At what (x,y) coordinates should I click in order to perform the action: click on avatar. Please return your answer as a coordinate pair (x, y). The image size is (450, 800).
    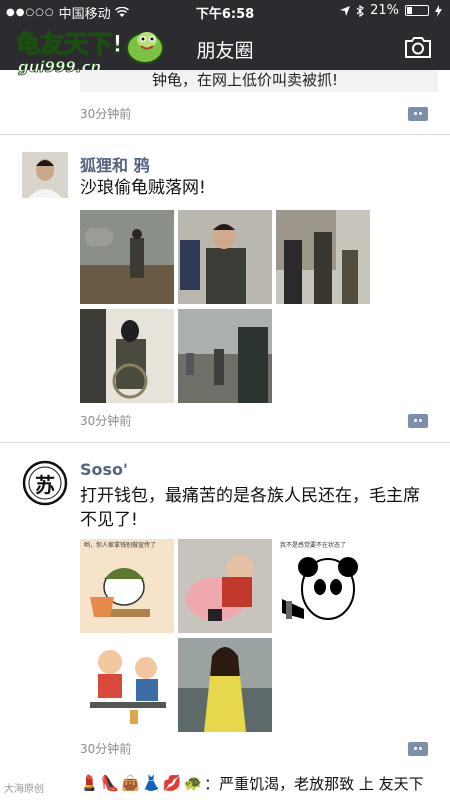
    Looking at the image, I should click on (45, 175).